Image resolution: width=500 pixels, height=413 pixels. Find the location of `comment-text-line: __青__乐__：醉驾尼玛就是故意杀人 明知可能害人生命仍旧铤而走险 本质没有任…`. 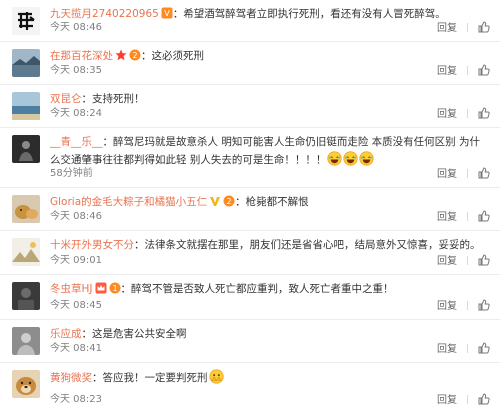

comment-text-line: __青__乐__：醉驾尼玛就是故意杀人 明知可能害人生命仍旧铤而走险 本质没有任… is located at coordinates (270, 151).